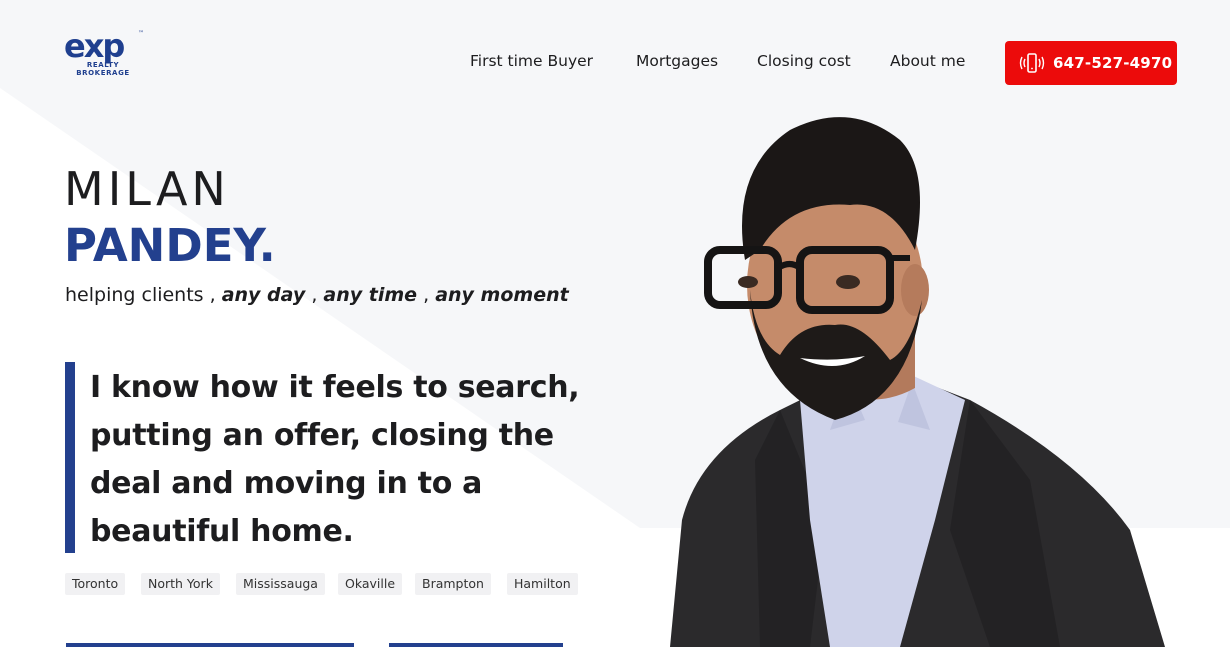 This screenshot has height=647, width=1230. What do you see at coordinates (280, 584) in the screenshot?
I see `city-tag-mississauga: Mississauga` at bounding box center [280, 584].